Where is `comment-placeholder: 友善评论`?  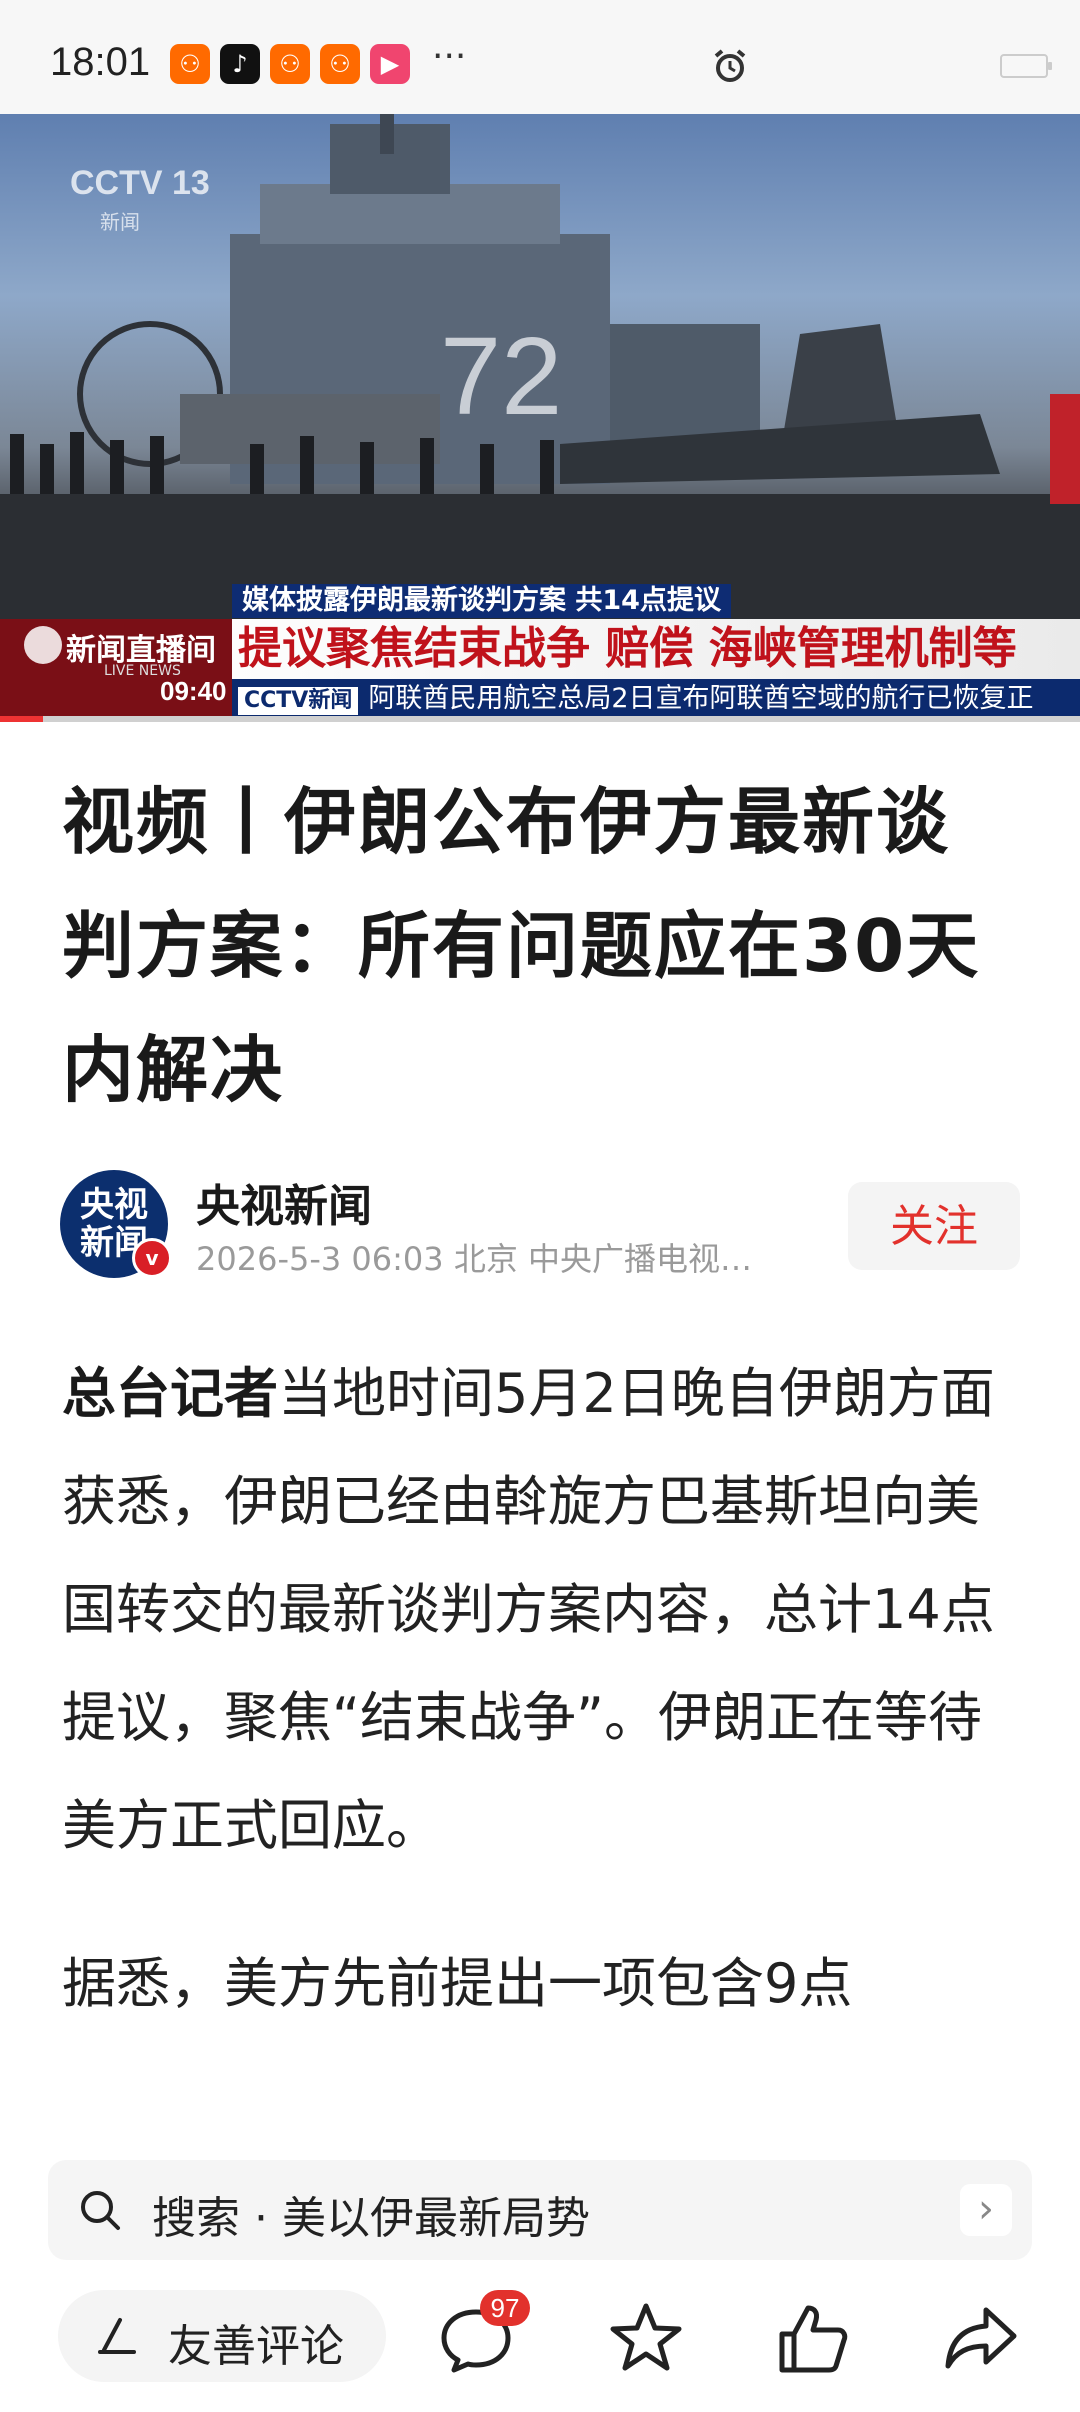
comment-placeholder: 友善评论 is located at coordinates (256, 2346).